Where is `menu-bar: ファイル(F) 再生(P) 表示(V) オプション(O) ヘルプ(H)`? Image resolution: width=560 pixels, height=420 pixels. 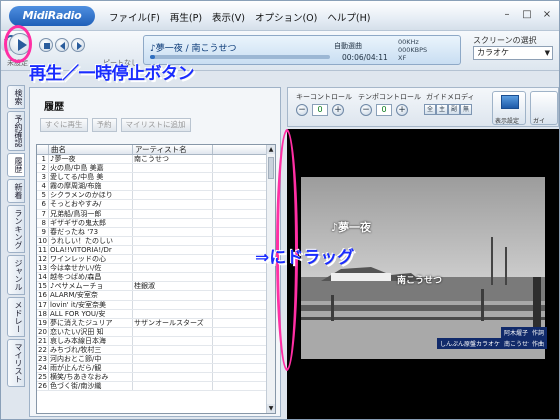
menu-bar: ファイル(F) 再生(P) 表示(V) オプション(O) ヘルプ(H) is located at coordinates (239, 17).